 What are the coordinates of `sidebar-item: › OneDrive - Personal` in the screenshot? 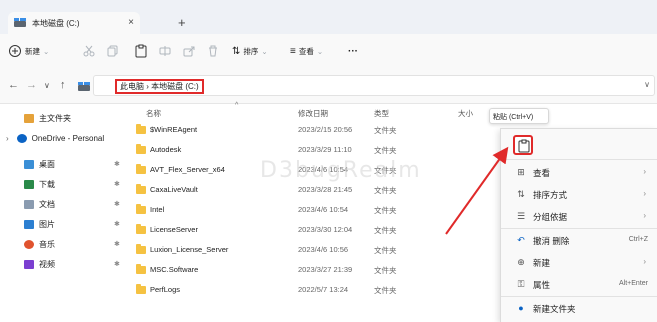 It's located at (66, 138).